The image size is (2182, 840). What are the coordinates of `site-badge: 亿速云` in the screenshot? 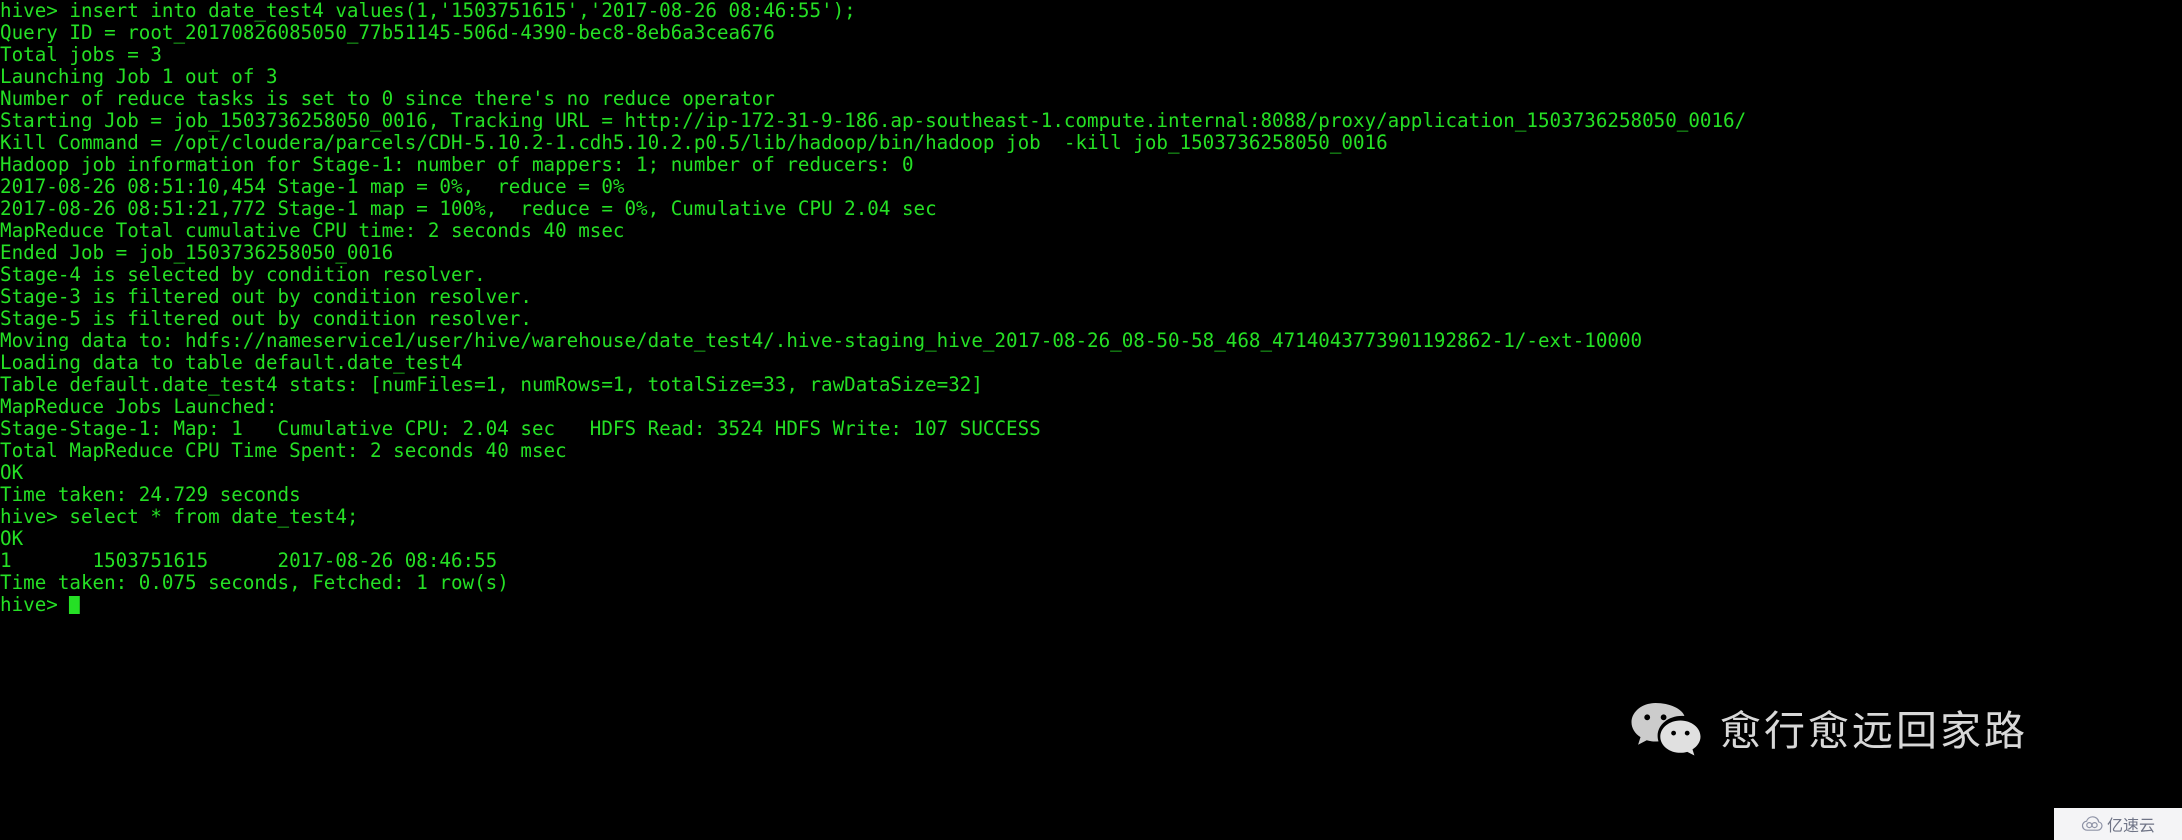 It's located at (2118, 824).